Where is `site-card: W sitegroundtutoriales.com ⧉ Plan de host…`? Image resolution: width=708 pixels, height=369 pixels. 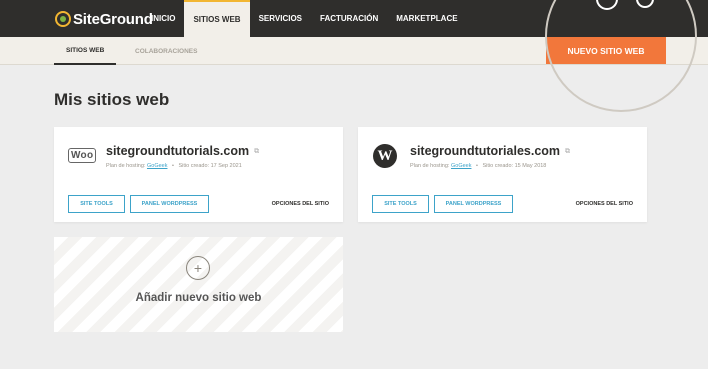
site-card: W sitegroundtutoriales.com ⧉ Plan de host… is located at coordinates (502, 174).